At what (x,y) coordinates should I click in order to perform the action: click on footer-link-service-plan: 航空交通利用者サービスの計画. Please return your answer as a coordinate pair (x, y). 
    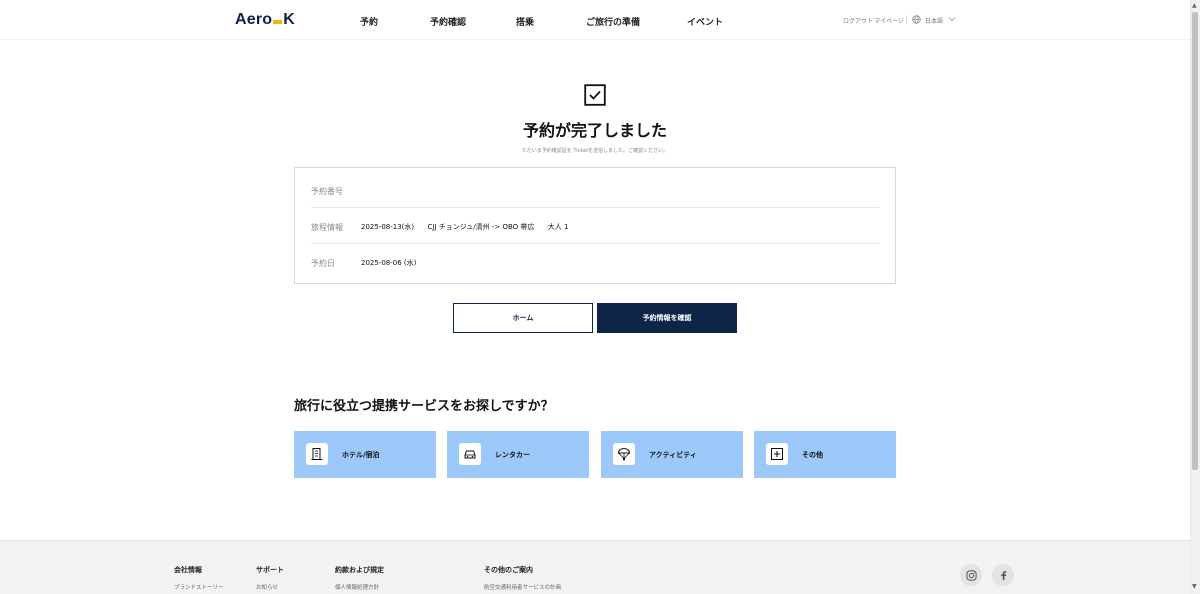
    Looking at the image, I should click on (522, 587).